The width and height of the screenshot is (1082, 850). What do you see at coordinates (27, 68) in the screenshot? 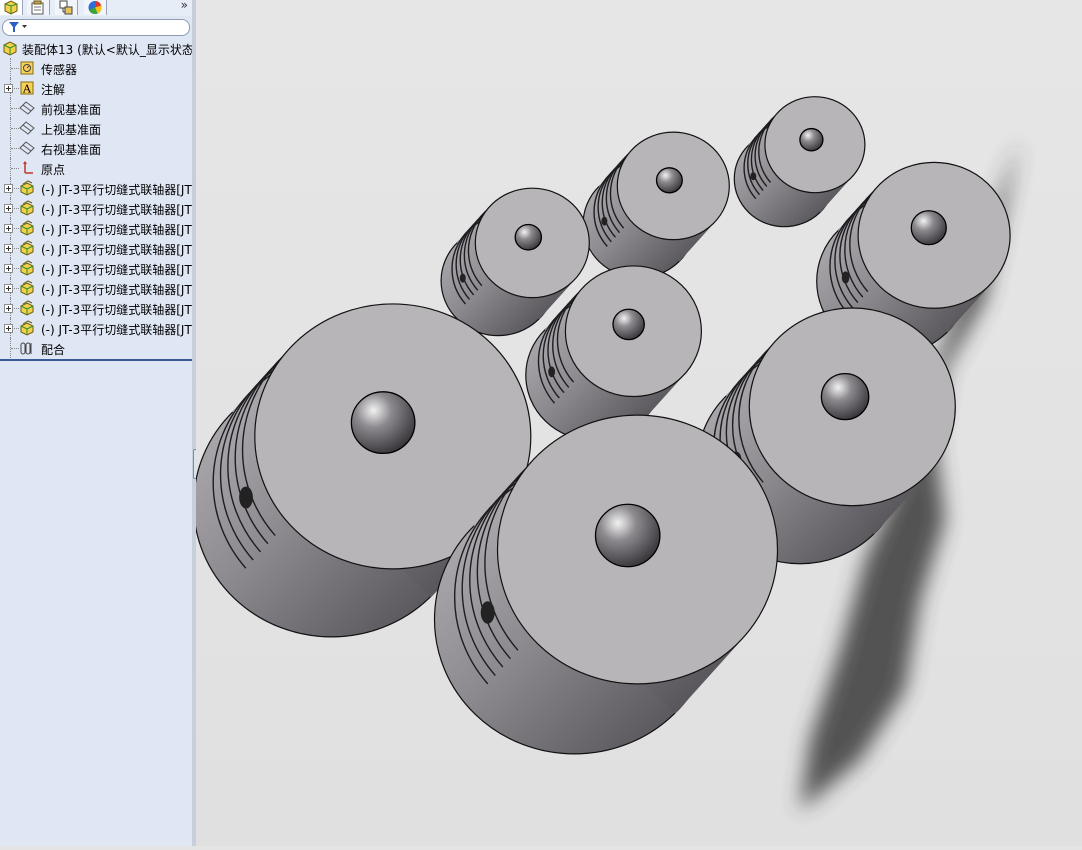
I see `sensor-icon` at bounding box center [27, 68].